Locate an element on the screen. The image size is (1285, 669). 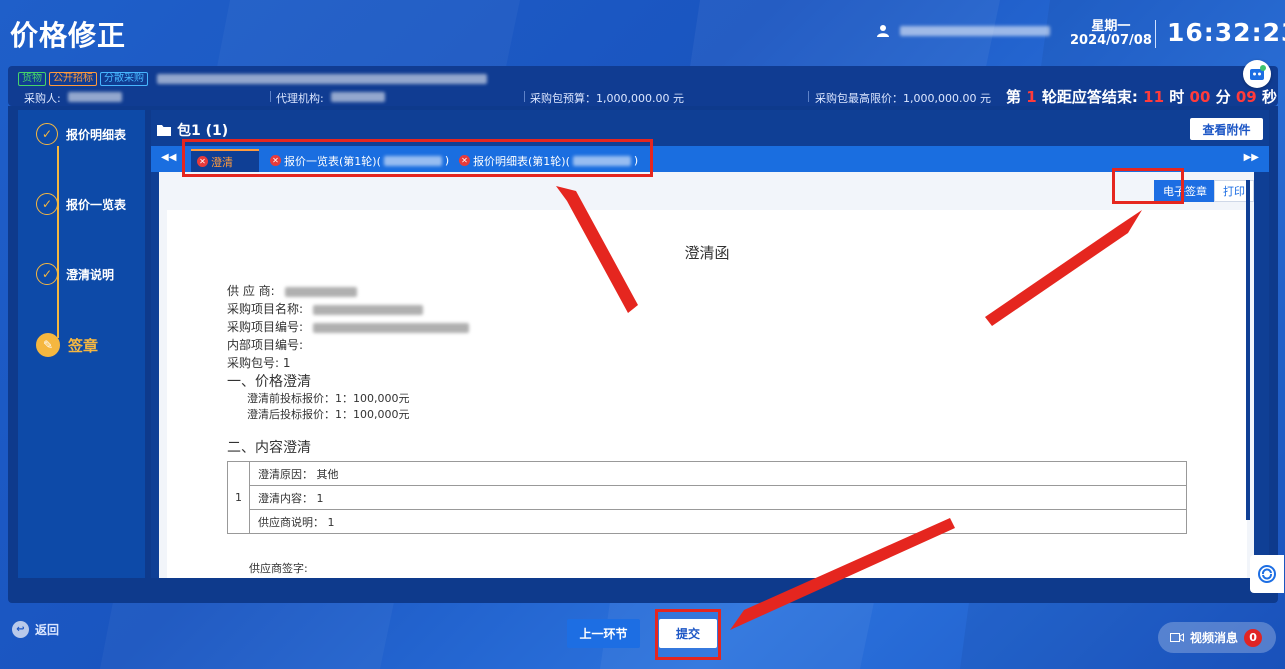
doc-internal-code: 内部项目编号: is located at coordinates (265, 345).